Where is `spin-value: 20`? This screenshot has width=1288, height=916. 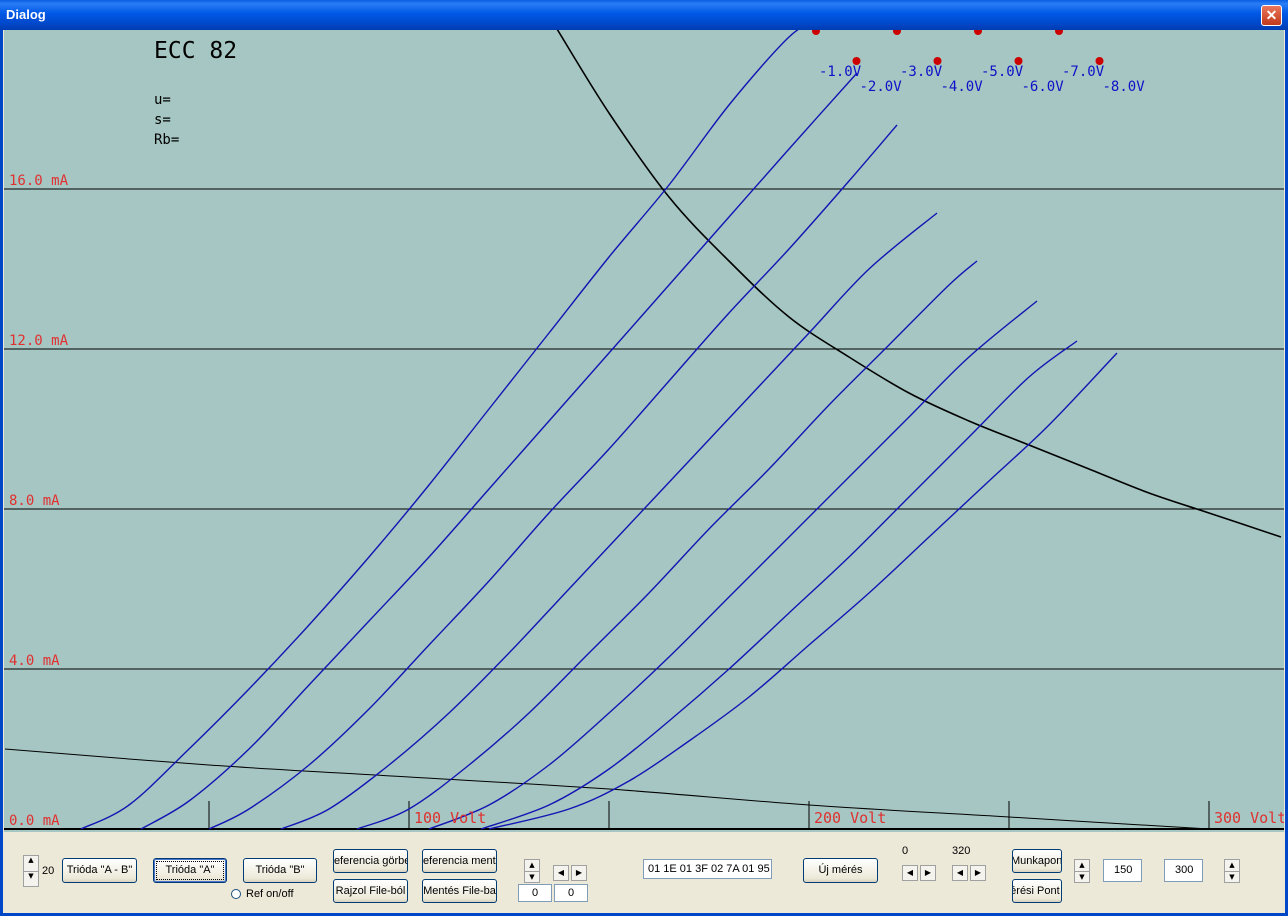 spin-value: 20 is located at coordinates (48, 871).